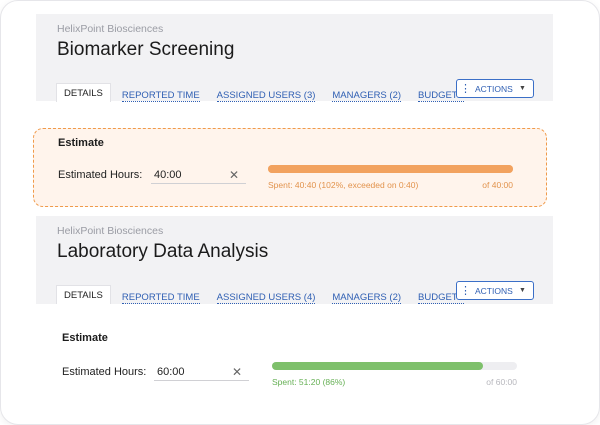  Describe the element at coordinates (343, 185) in the screenshot. I see `spent-text: Spent: 40:40 (102%, exceeded on 0:40)` at that location.